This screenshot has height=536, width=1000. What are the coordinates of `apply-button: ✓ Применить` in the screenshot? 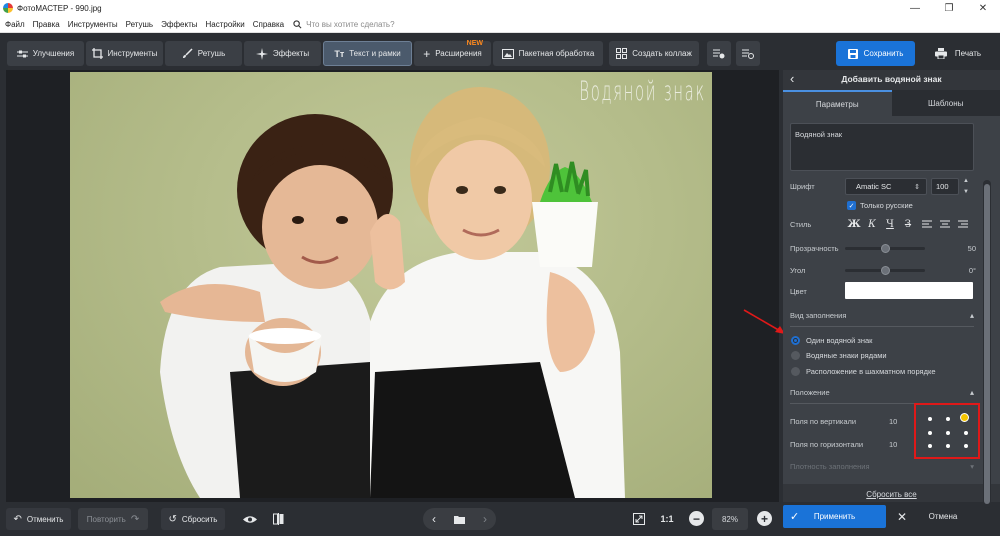 It's located at (834, 516).